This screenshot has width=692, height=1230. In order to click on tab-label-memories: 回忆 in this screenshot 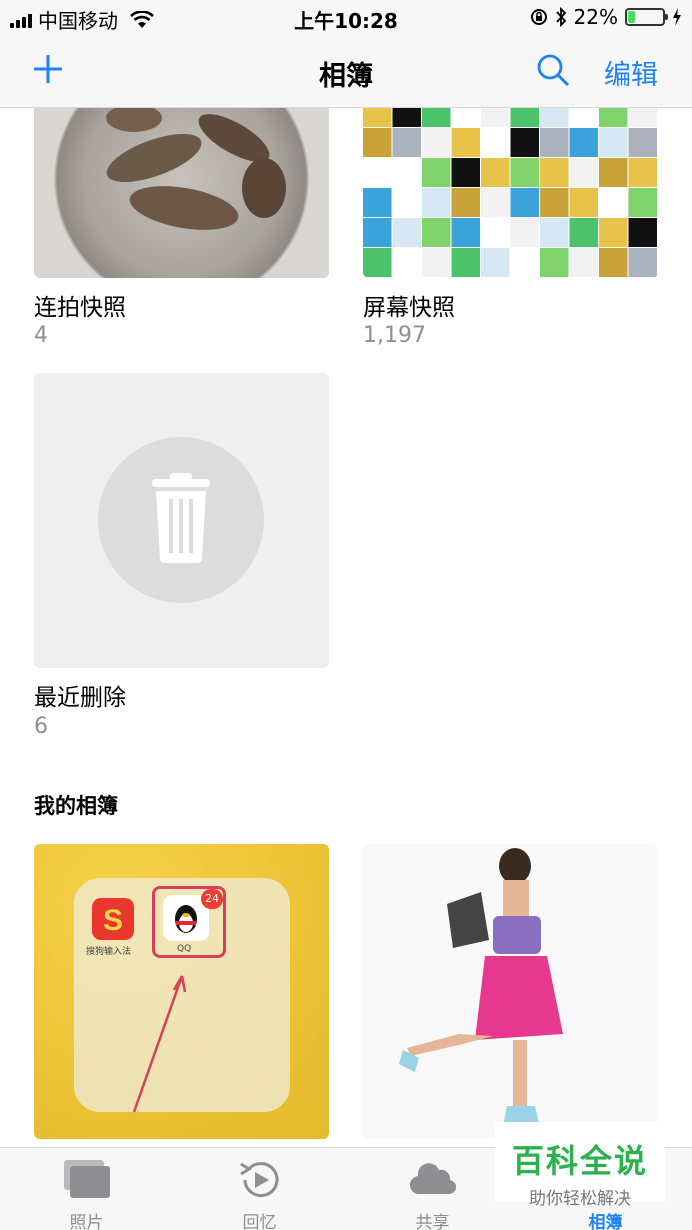, I will do `click(259, 1221)`.